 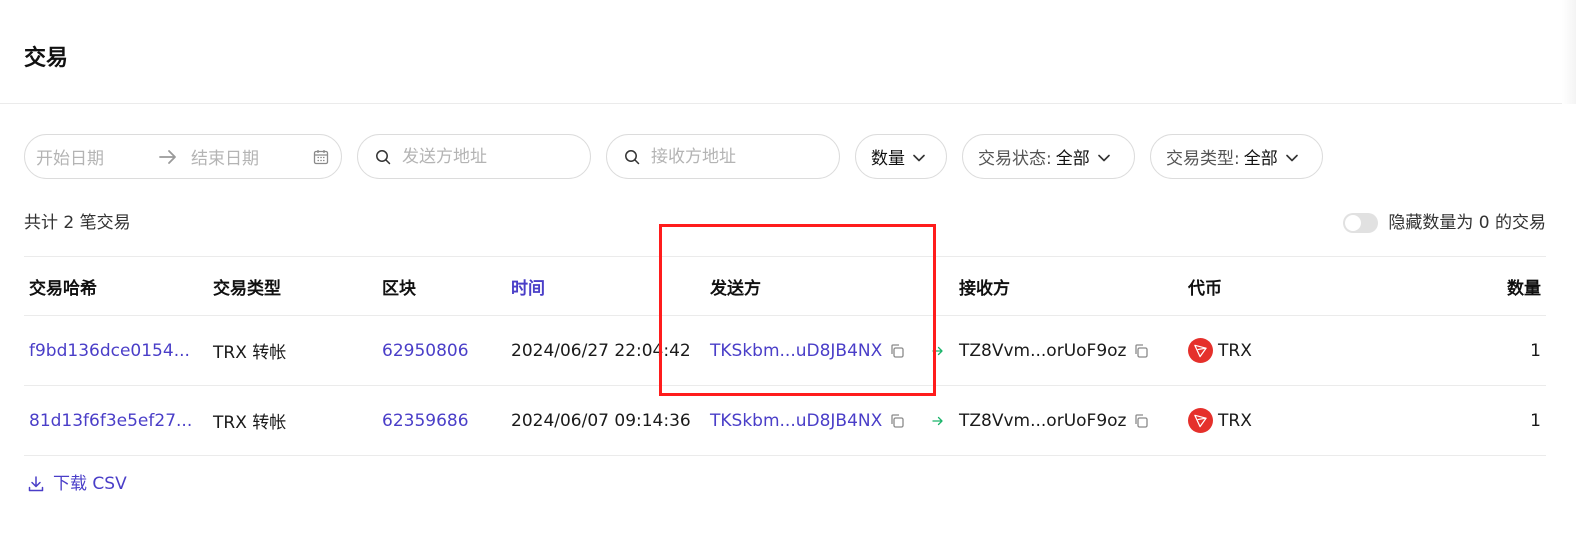 What do you see at coordinates (399, 288) in the screenshot?
I see `column-header-block: 区块` at bounding box center [399, 288].